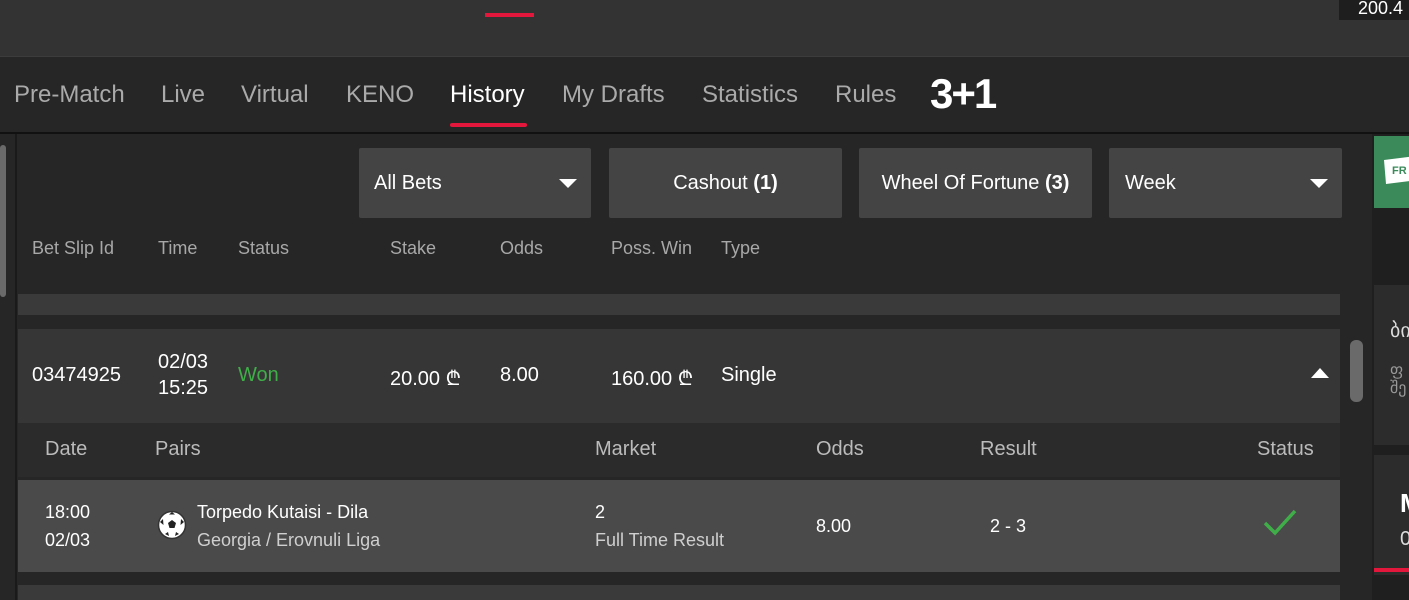 This screenshot has width=1409, height=600. What do you see at coordinates (865, 95) in the screenshot?
I see `tab-rules: Rules` at bounding box center [865, 95].